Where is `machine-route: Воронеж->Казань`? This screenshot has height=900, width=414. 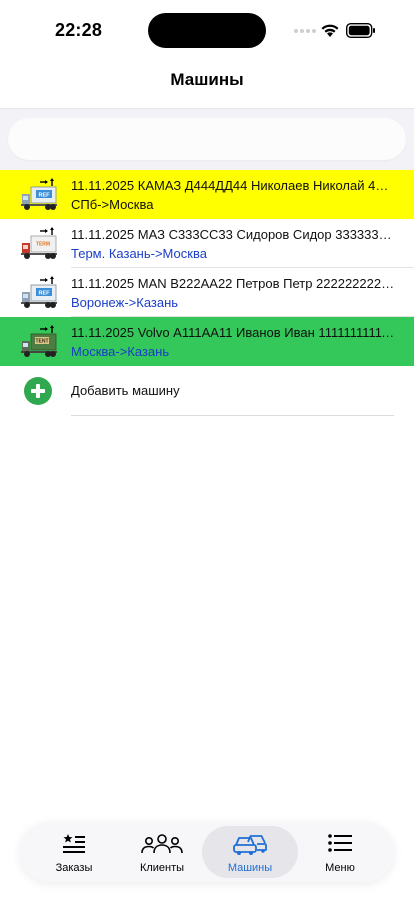 machine-route: Воронеж->Казань is located at coordinates (125, 302).